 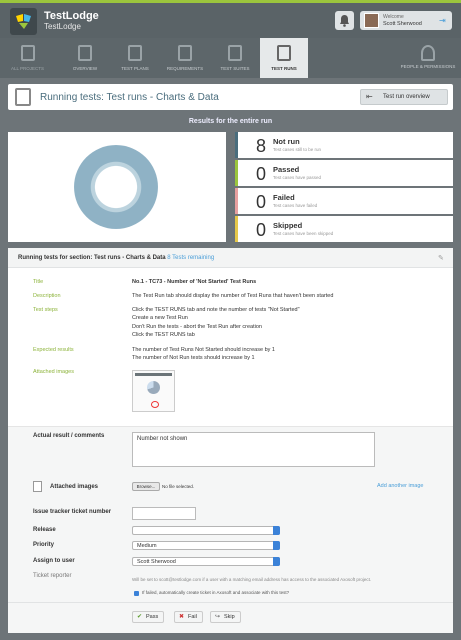 What do you see at coordinates (164, 513) in the screenshot?
I see `issue-ticket-input` at bounding box center [164, 513].